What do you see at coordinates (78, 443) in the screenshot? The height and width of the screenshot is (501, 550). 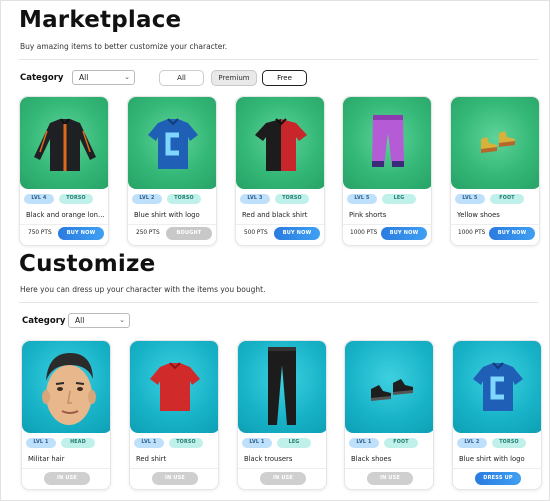 I see `type-badge: HEAD` at bounding box center [78, 443].